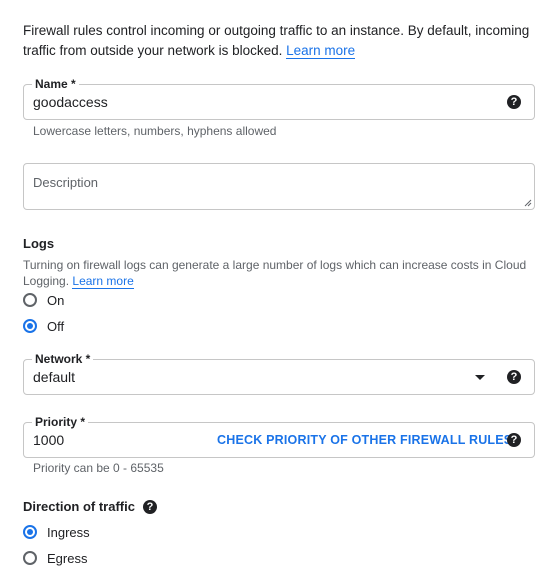 The height and width of the screenshot is (583, 553). What do you see at coordinates (514, 102) in the screenshot?
I see `name-help-icon: ?` at bounding box center [514, 102].